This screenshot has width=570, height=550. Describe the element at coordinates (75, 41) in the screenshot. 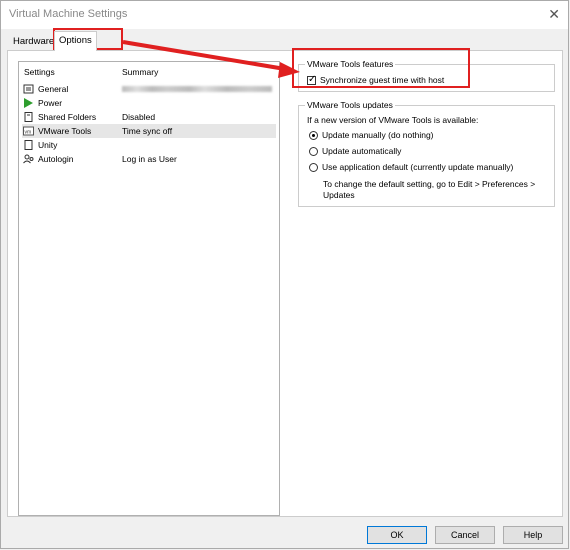

I see `tab-options: Options` at that location.